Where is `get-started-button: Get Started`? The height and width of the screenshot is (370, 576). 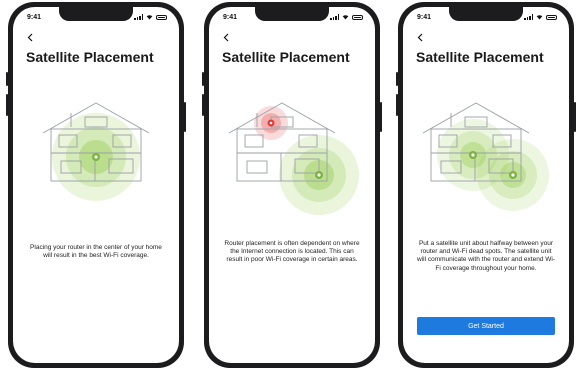 get-started-button: Get Started is located at coordinates (486, 326).